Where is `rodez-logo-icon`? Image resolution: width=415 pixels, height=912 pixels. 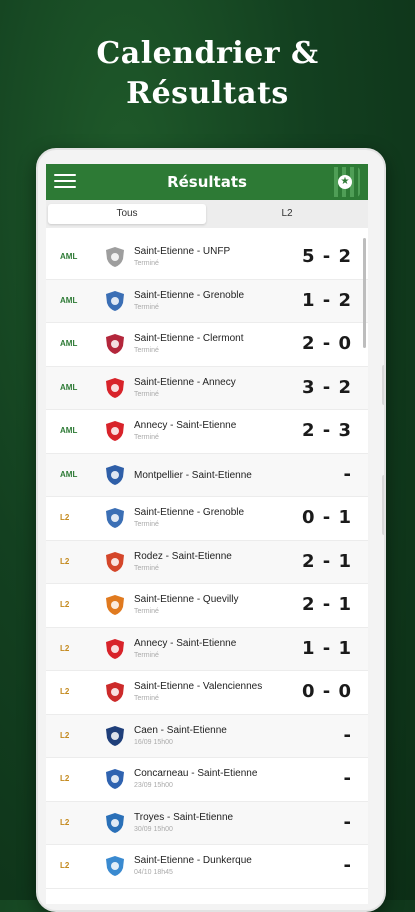
rodez-logo-icon is located at coordinates (115, 561).